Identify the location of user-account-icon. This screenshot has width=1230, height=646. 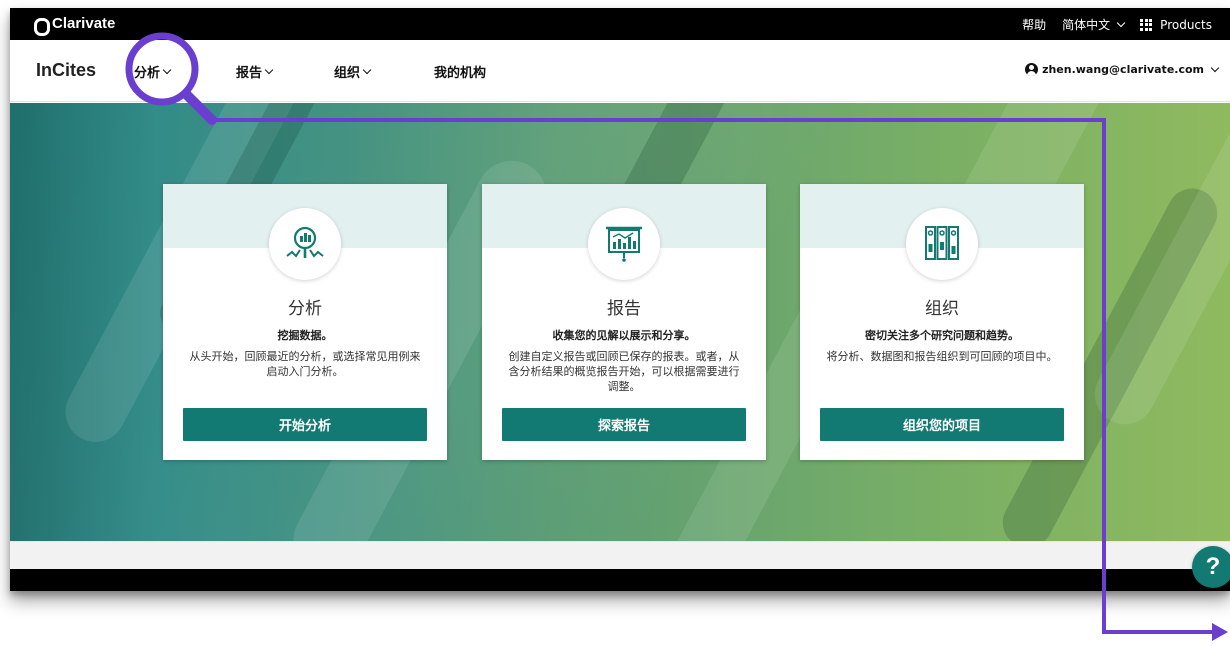
(1032, 69).